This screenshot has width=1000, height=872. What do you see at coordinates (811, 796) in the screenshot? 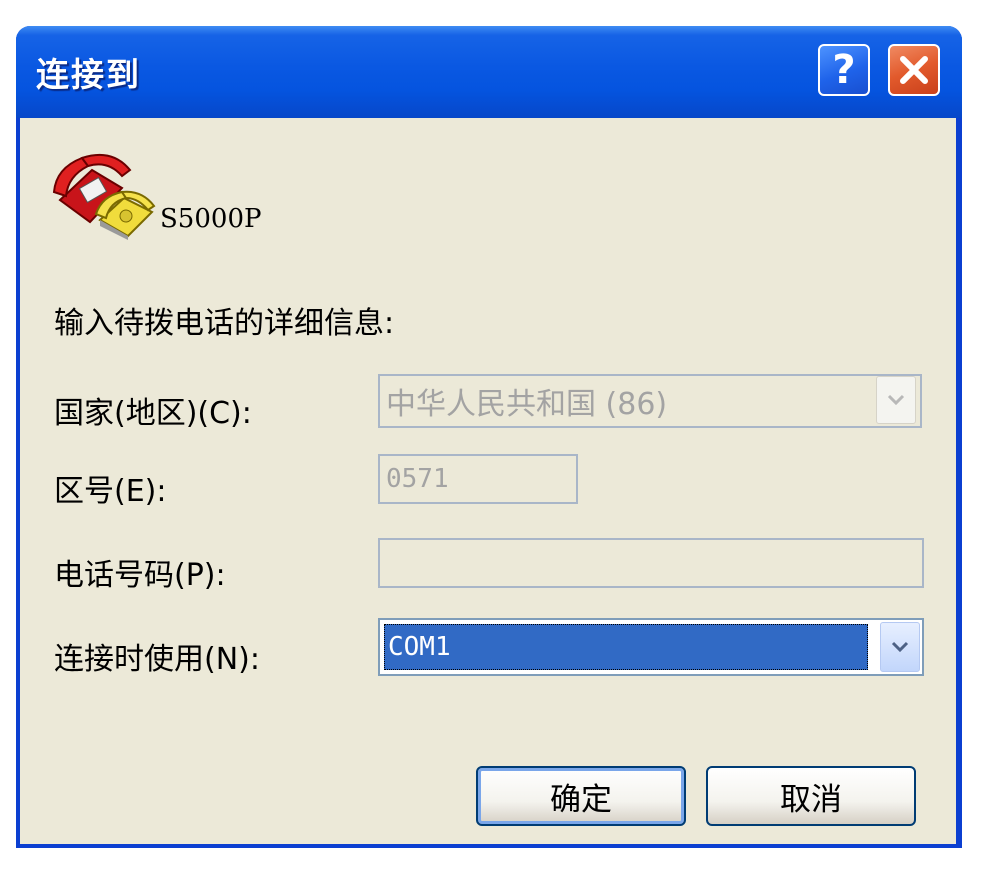
I see `cancel-button: 取消` at bounding box center [811, 796].